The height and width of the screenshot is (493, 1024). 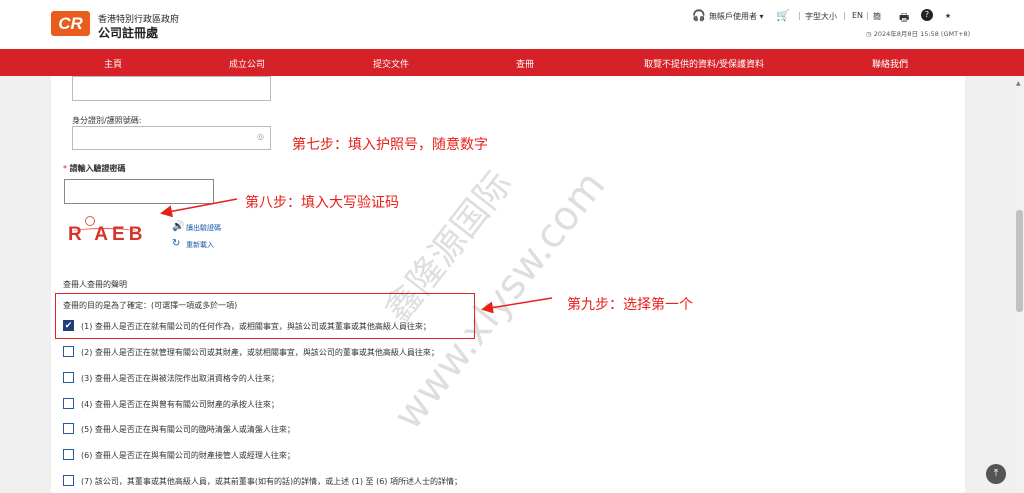 I want to click on back-to-top-icon: ⤒, so click(x=996, y=474).